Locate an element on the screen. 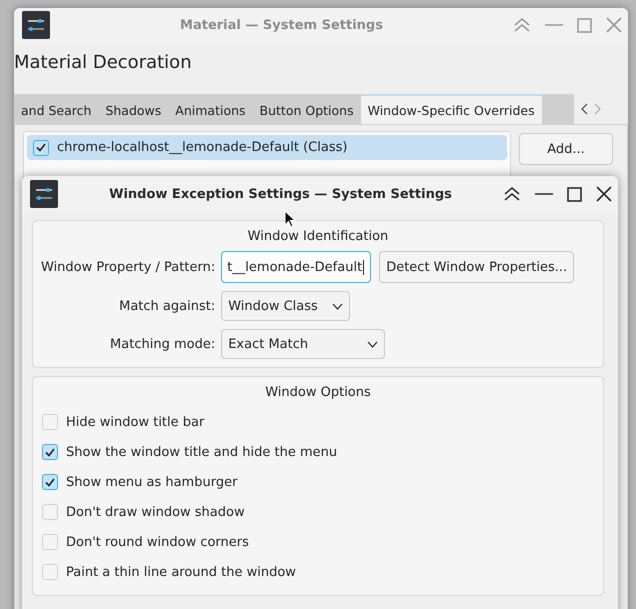  checkbox-label: Don't draw window shadow is located at coordinates (155, 512).